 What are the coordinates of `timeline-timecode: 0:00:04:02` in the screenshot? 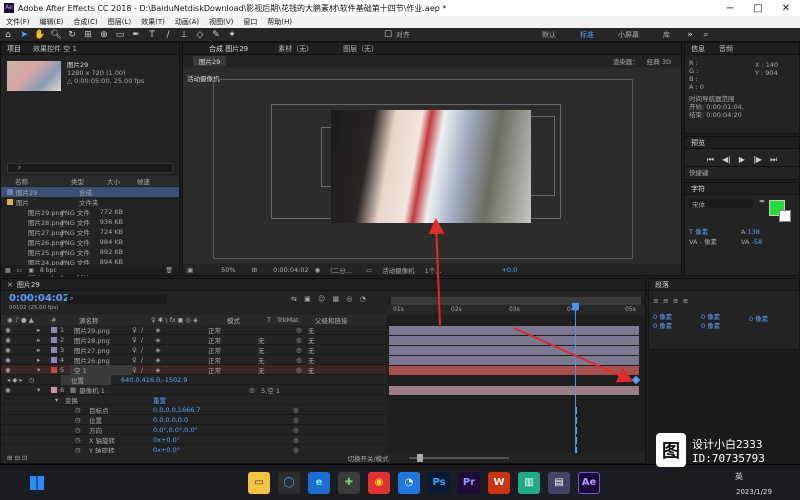 It's located at (39, 298).